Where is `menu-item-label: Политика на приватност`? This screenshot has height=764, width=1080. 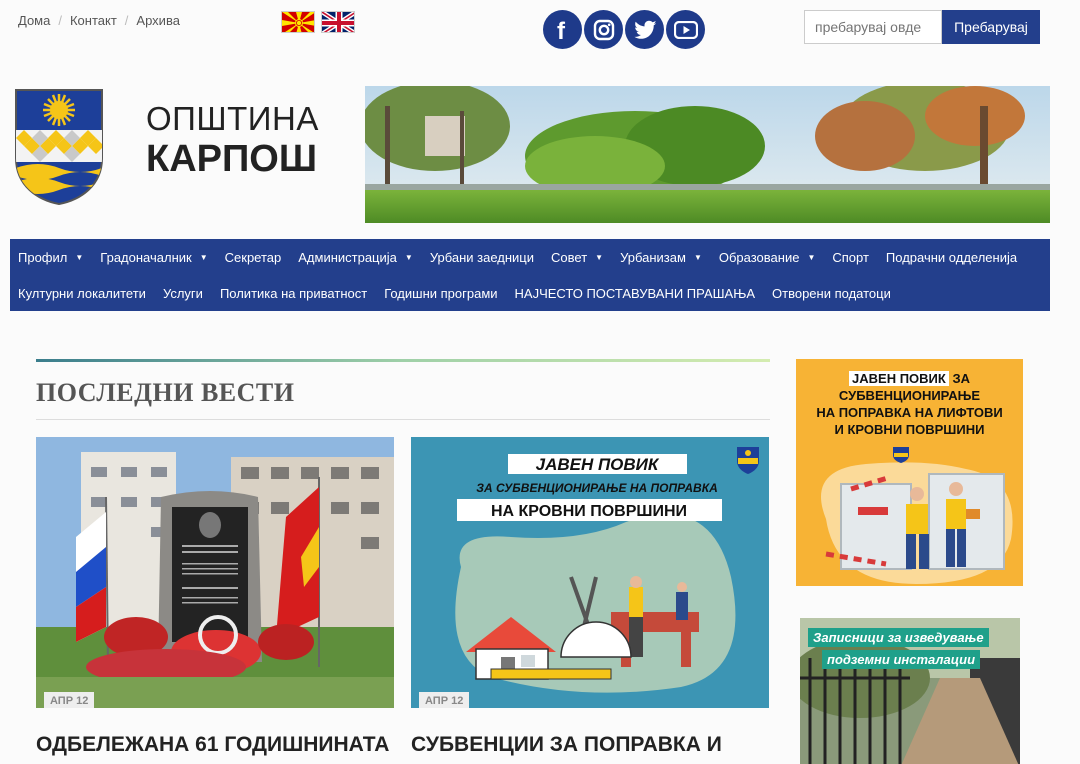 menu-item-label: Политика на приватност is located at coordinates (293, 293).